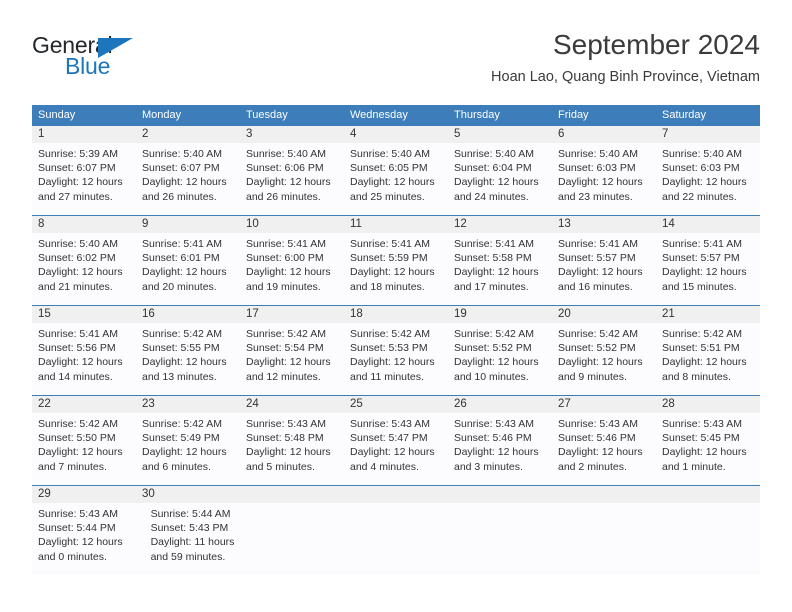  Describe the element at coordinates (500, 224) in the screenshot. I see `day-number: 12` at that location.